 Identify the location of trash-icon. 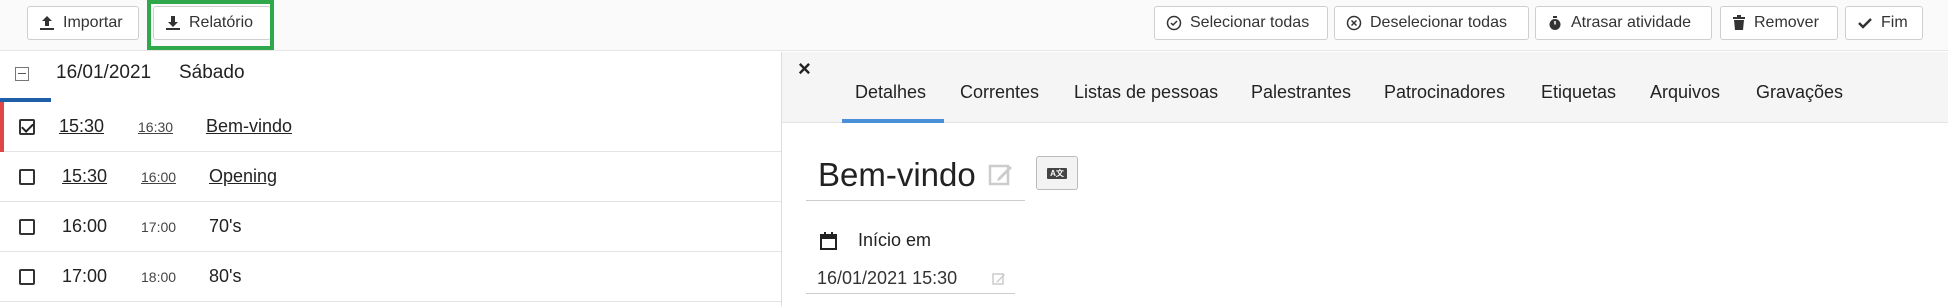
(1739, 22).